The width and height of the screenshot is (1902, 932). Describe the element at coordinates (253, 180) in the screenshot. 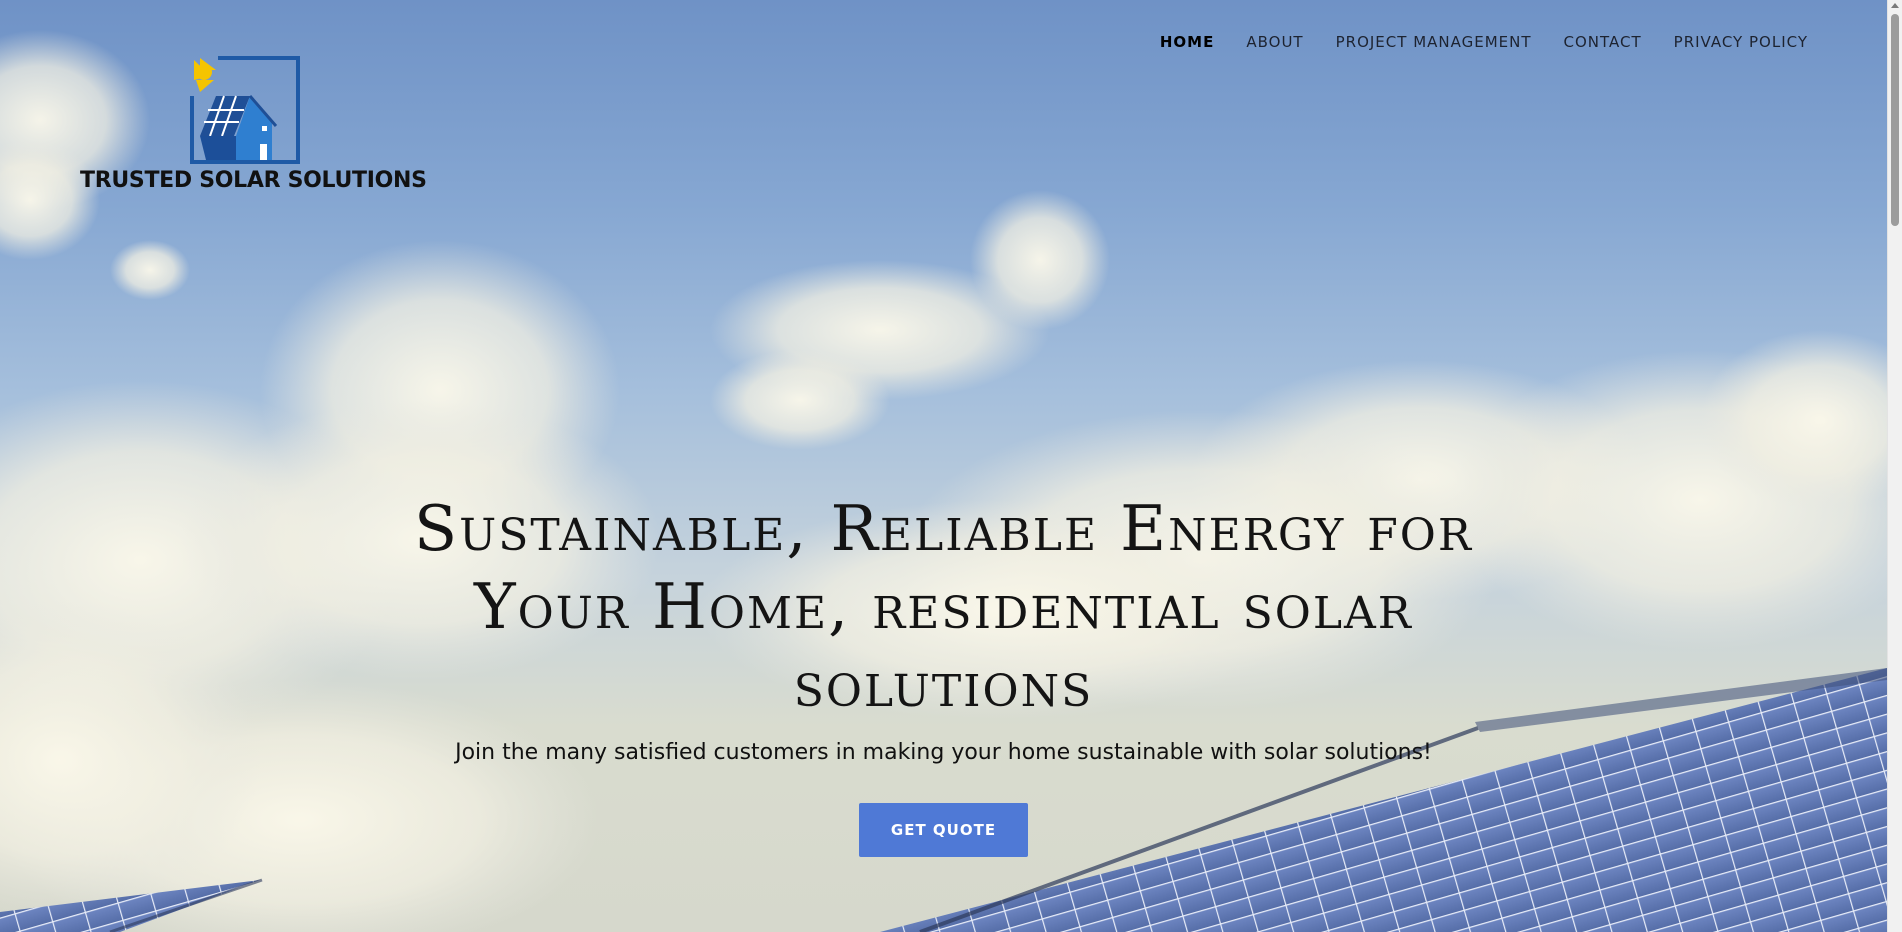

I see `site-name: TRUSTED SOLAR SOLUTIONS` at that location.